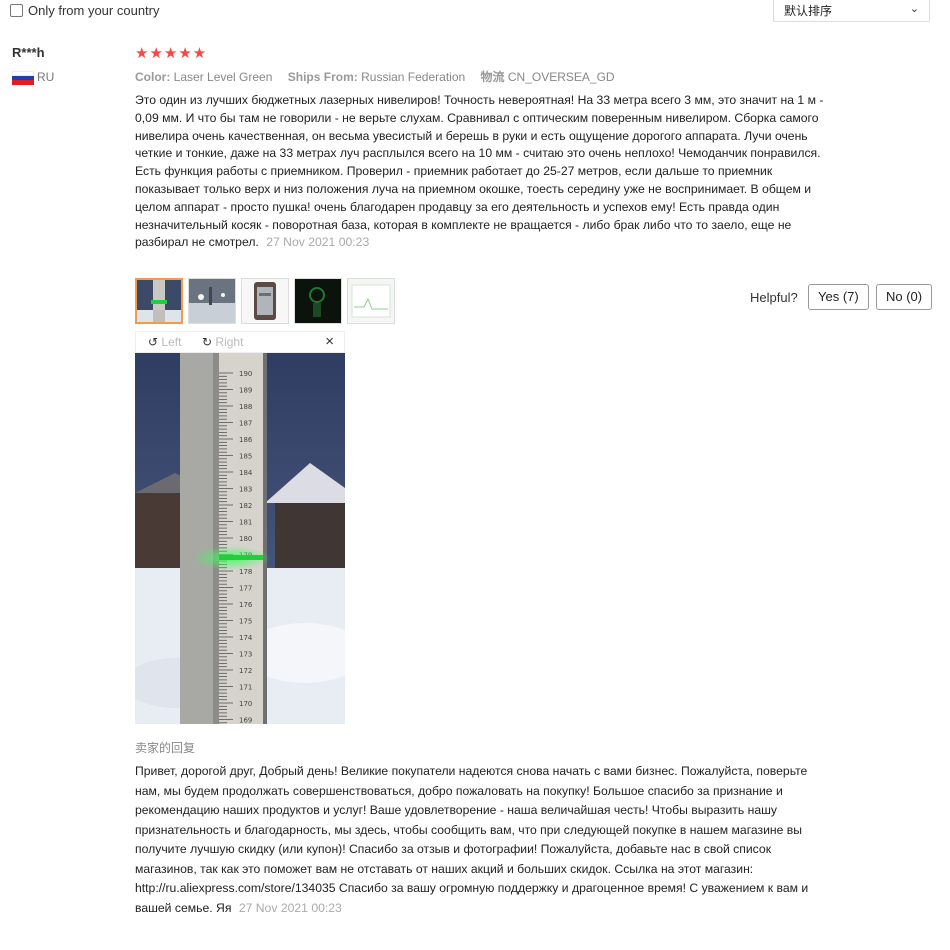  I want to click on rotate-left-icon: ↺, so click(153, 342).